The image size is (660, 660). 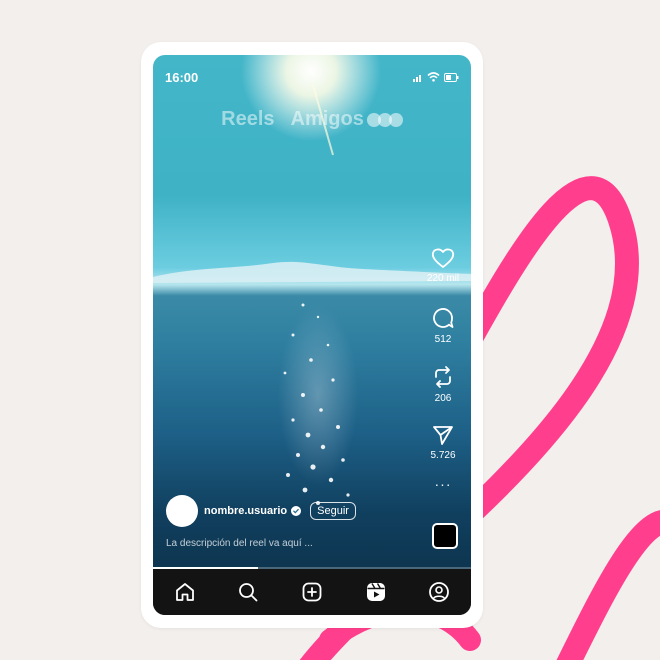 I want to click on author-row: nombre.usuario Seguir, so click(x=261, y=511).